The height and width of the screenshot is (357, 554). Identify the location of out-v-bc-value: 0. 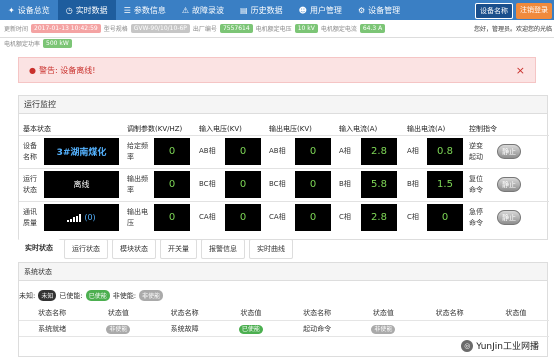
(313, 184).